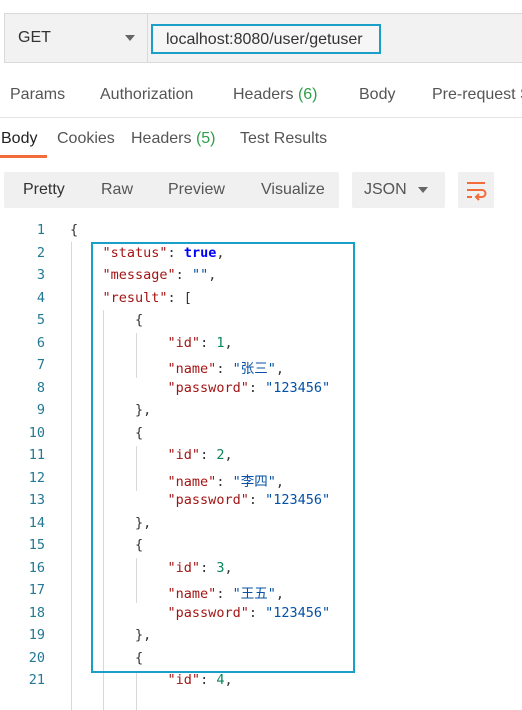 The image size is (522, 710). I want to click on line-number: 15, so click(36, 545).